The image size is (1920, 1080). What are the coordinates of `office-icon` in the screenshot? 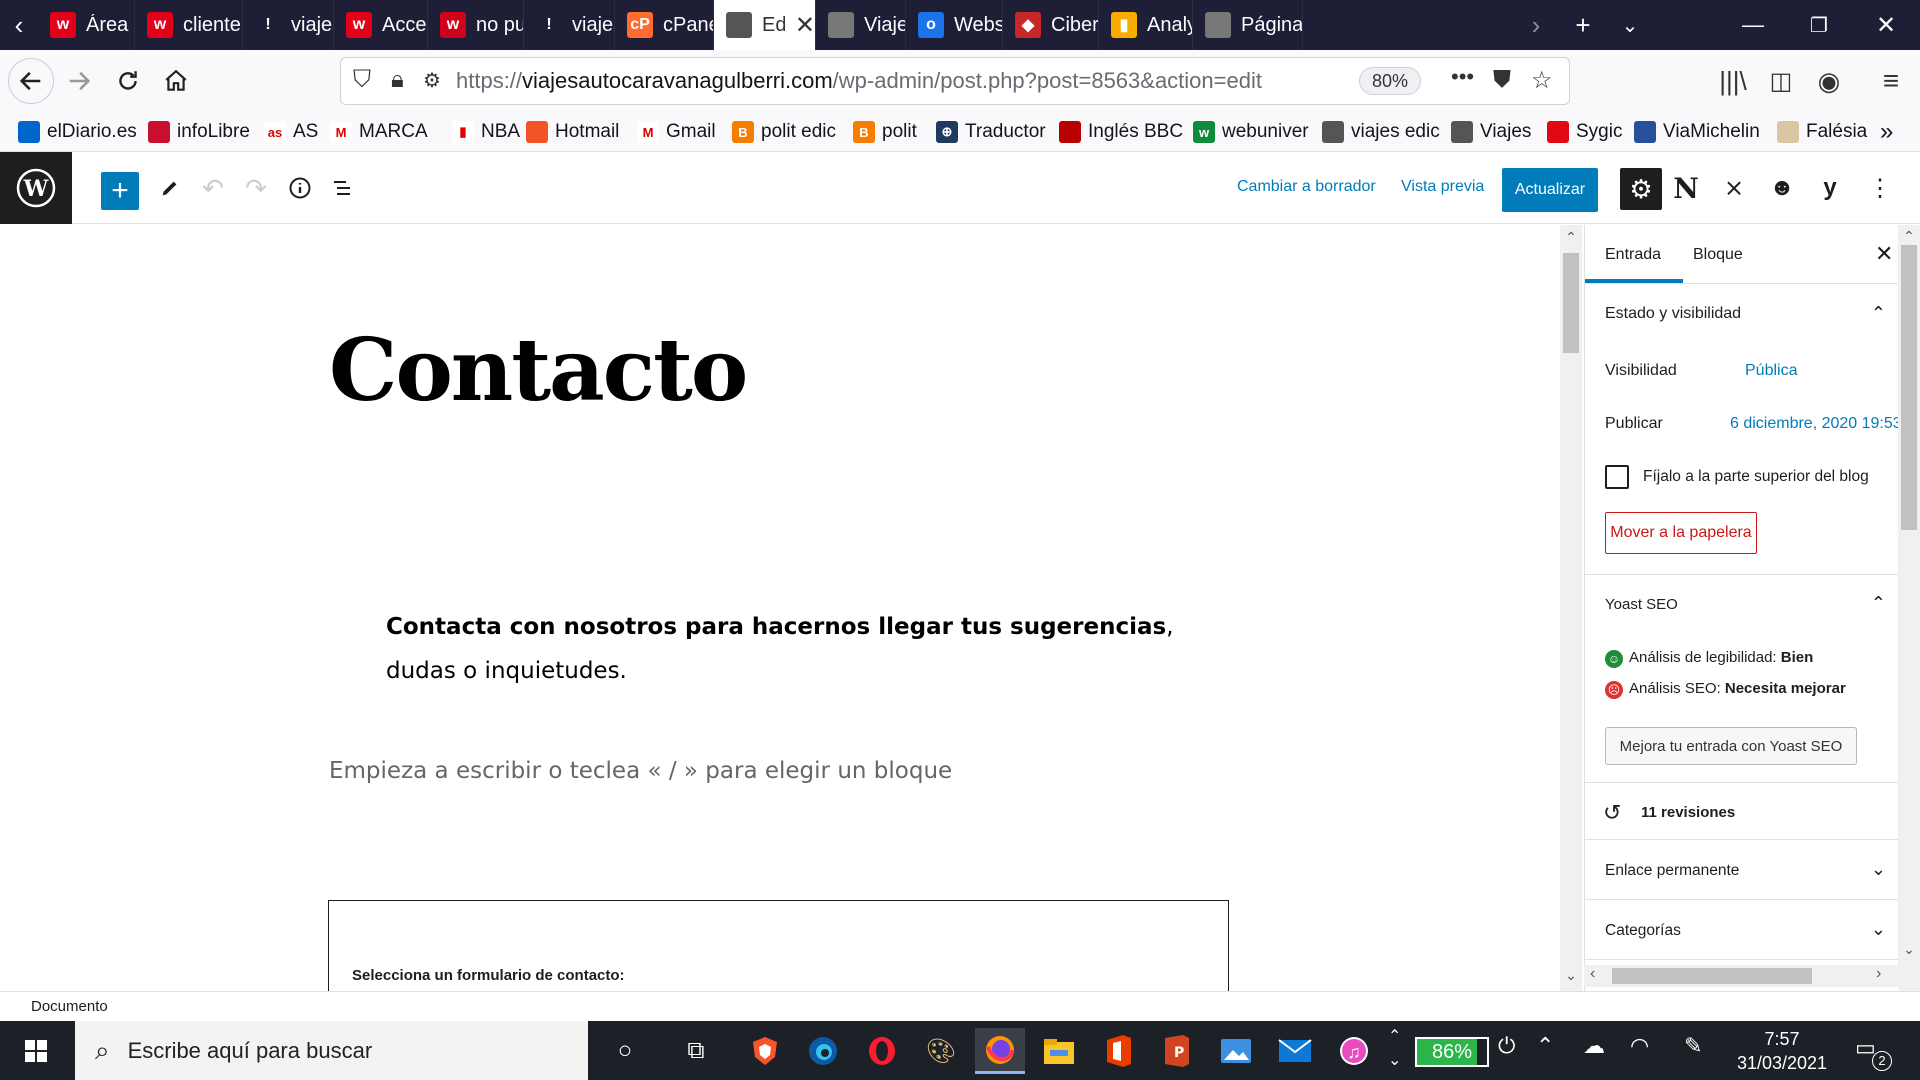 It's located at (1118, 1051).